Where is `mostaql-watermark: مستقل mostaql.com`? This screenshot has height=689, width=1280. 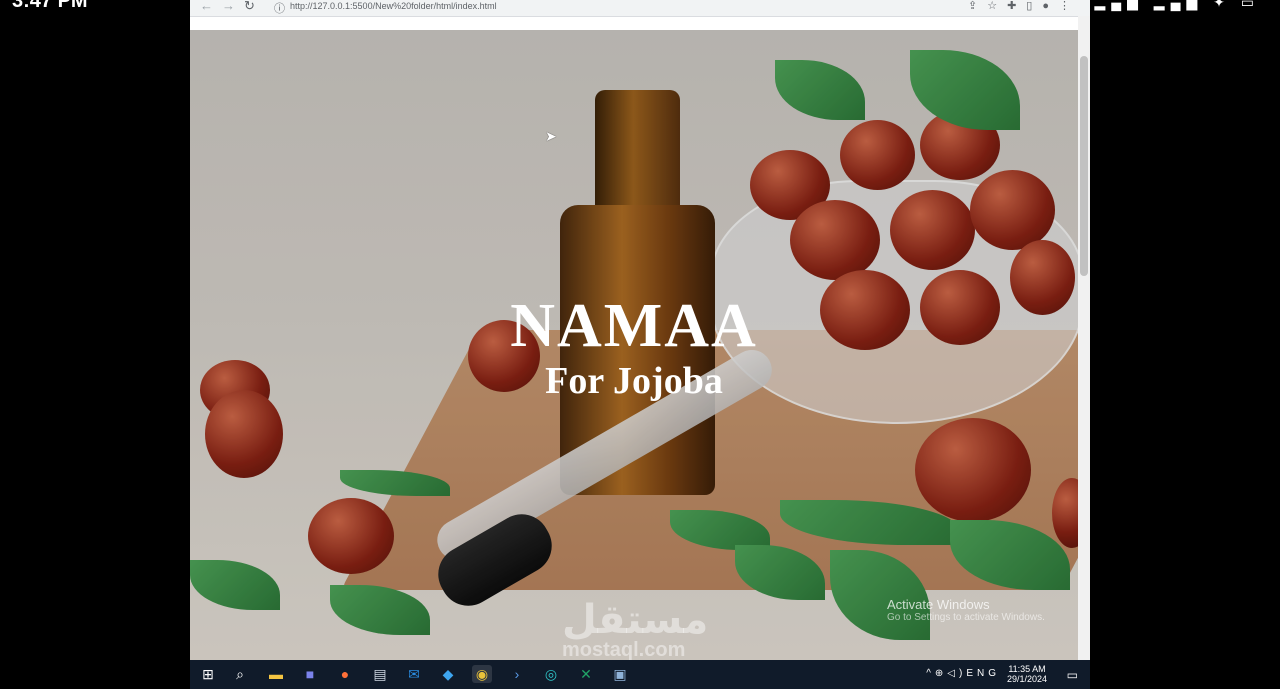 mostaql-watermark: مستقل mostaql.com is located at coordinates (635, 630).